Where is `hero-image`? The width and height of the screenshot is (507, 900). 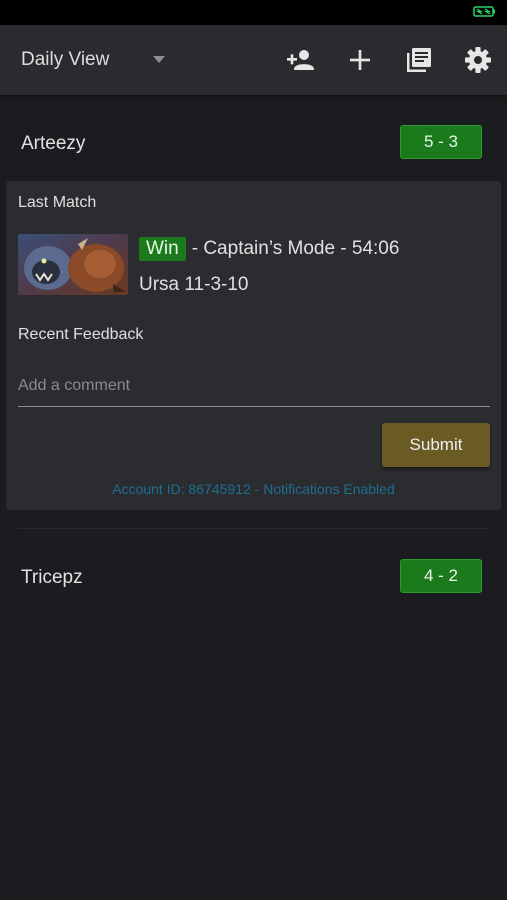 hero-image is located at coordinates (73, 264).